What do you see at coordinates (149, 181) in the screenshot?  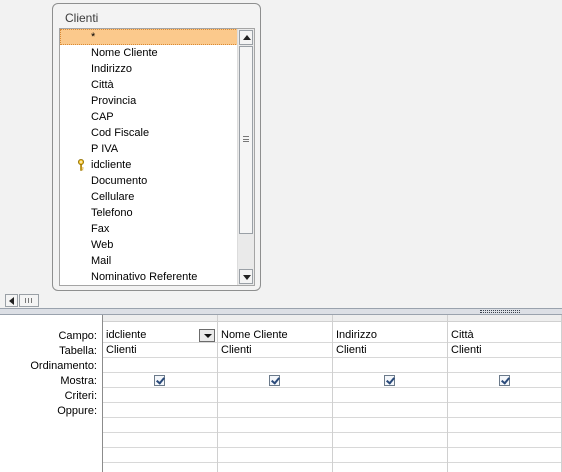 I see `field-item-documento: Documento` at bounding box center [149, 181].